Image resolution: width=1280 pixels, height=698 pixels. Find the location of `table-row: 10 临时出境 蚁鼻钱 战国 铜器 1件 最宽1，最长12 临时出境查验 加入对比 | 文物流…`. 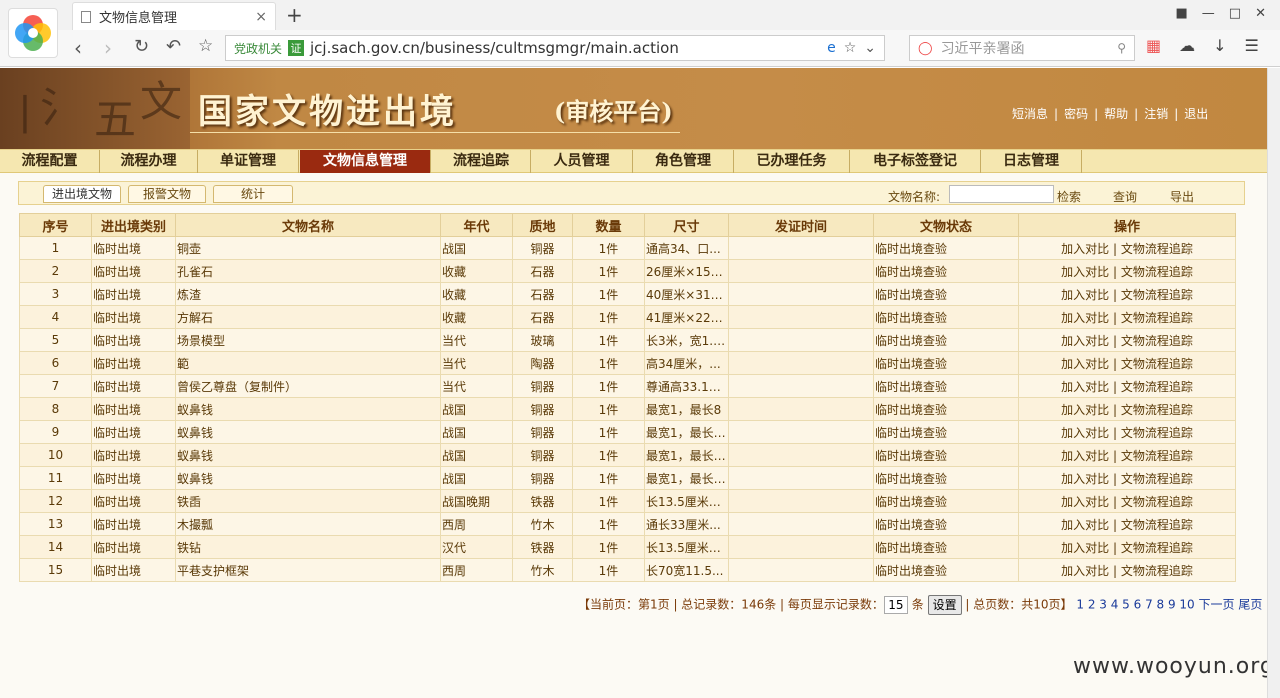

table-row: 10 临时出境 蚁鼻钱 战国 铜器 1件 最宽1，最长12 临时出境查验 加入对比 | 文物流… is located at coordinates (627, 455).